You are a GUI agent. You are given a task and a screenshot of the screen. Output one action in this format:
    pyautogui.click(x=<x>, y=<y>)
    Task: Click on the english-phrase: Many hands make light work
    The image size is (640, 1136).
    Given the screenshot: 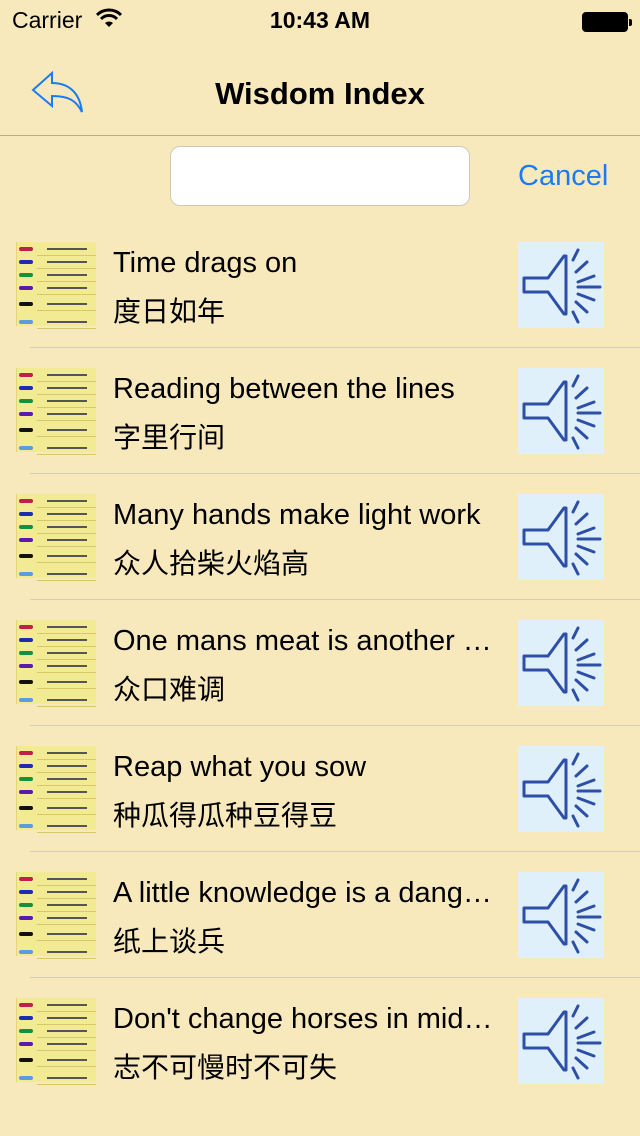 What is the action you would take?
    pyautogui.click(x=297, y=515)
    